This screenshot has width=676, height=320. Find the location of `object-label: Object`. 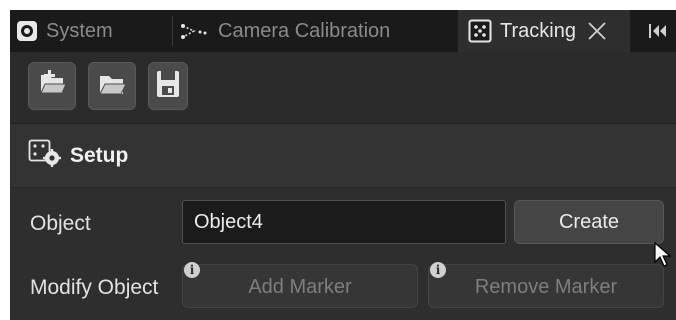

object-label: Object is located at coordinates (60, 223).